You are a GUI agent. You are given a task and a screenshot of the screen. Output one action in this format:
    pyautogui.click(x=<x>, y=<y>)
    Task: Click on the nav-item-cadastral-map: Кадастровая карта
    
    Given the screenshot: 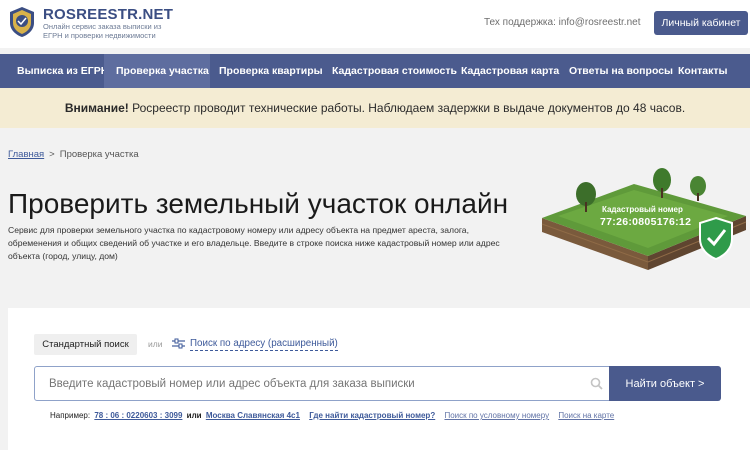 What is the action you would take?
    pyautogui.click(x=505, y=71)
    